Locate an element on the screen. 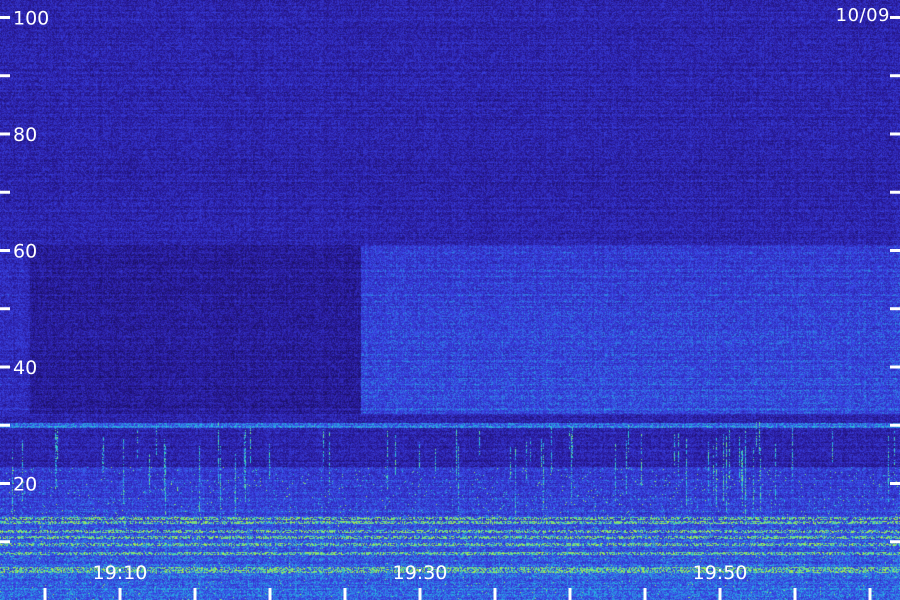 This screenshot has height=600, width=900. date-label: 10/09 is located at coordinates (862, 15).